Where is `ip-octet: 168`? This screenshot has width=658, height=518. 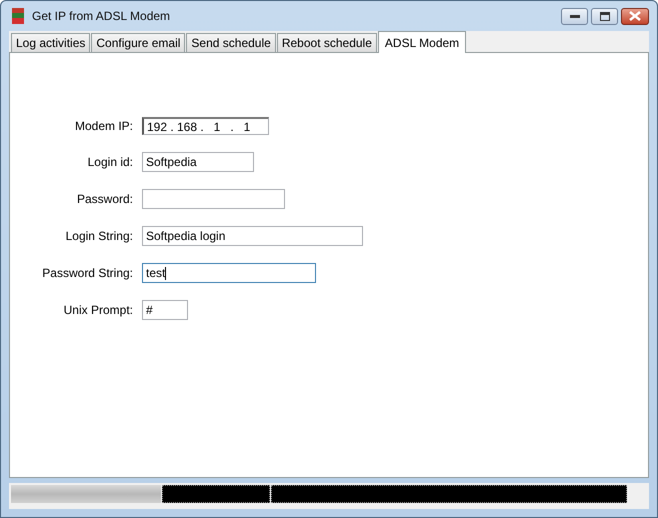
ip-octet: 168 is located at coordinates (187, 127).